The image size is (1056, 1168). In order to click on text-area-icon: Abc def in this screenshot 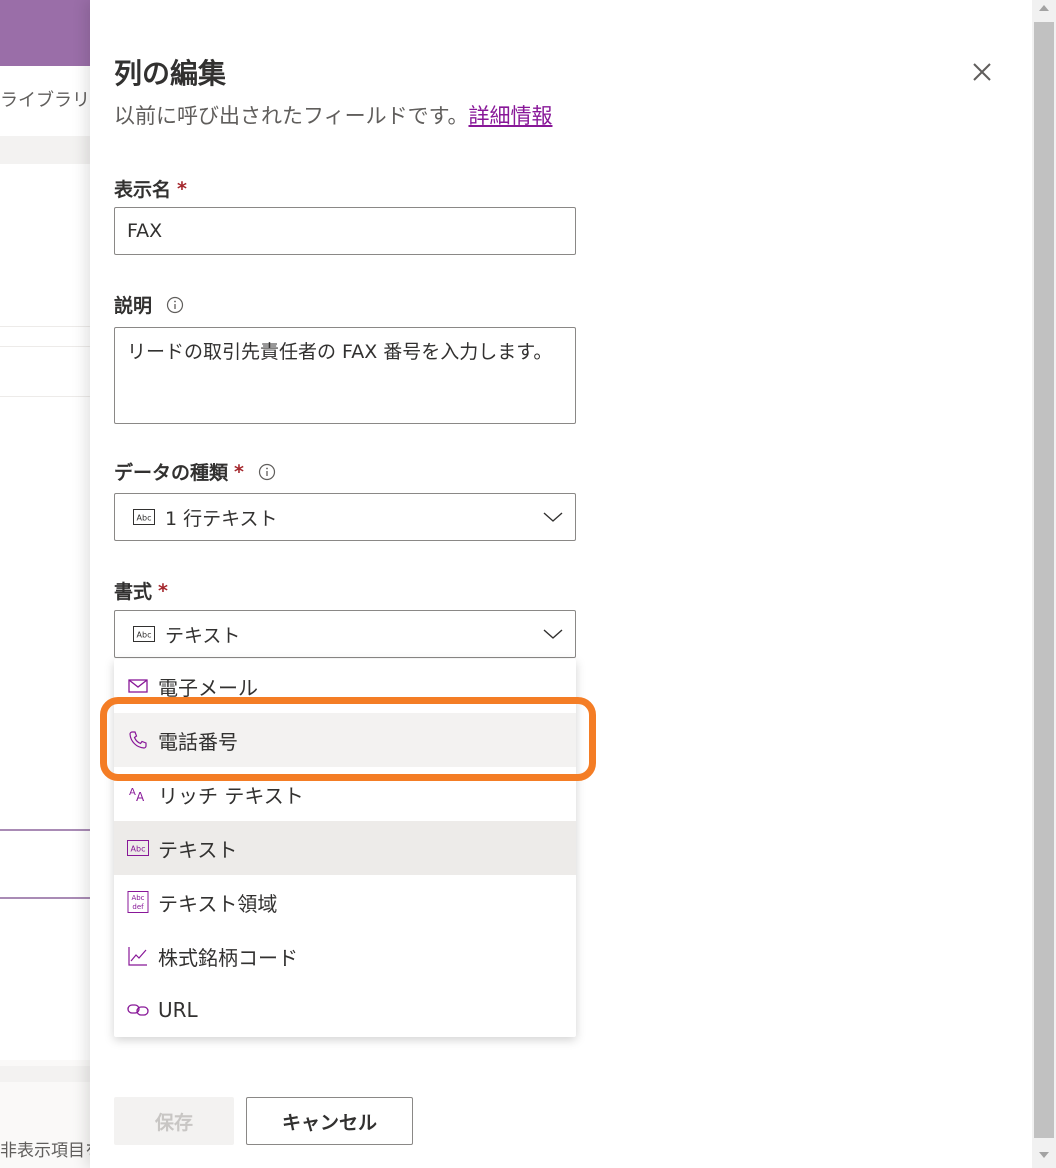, I will do `click(138, 902)`.